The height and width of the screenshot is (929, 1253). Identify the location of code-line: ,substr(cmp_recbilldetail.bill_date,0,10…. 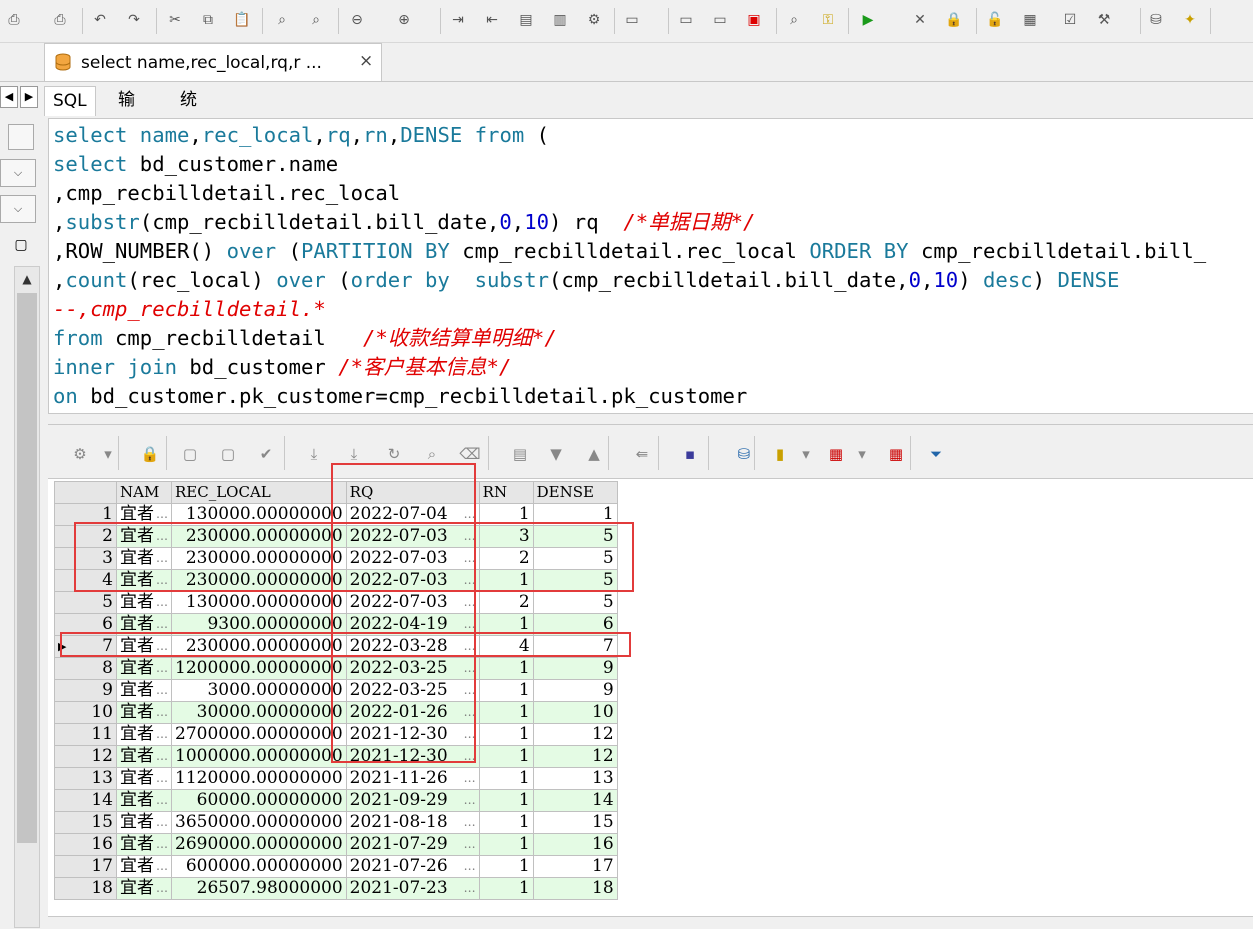
(404, 222).